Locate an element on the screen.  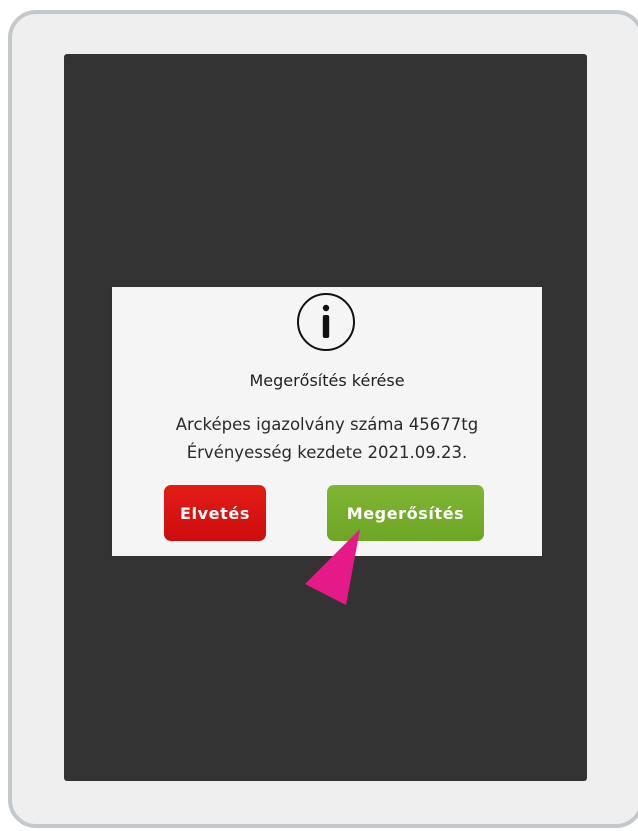
cancel-button: Elvetés is located at coordinates (215, 513).